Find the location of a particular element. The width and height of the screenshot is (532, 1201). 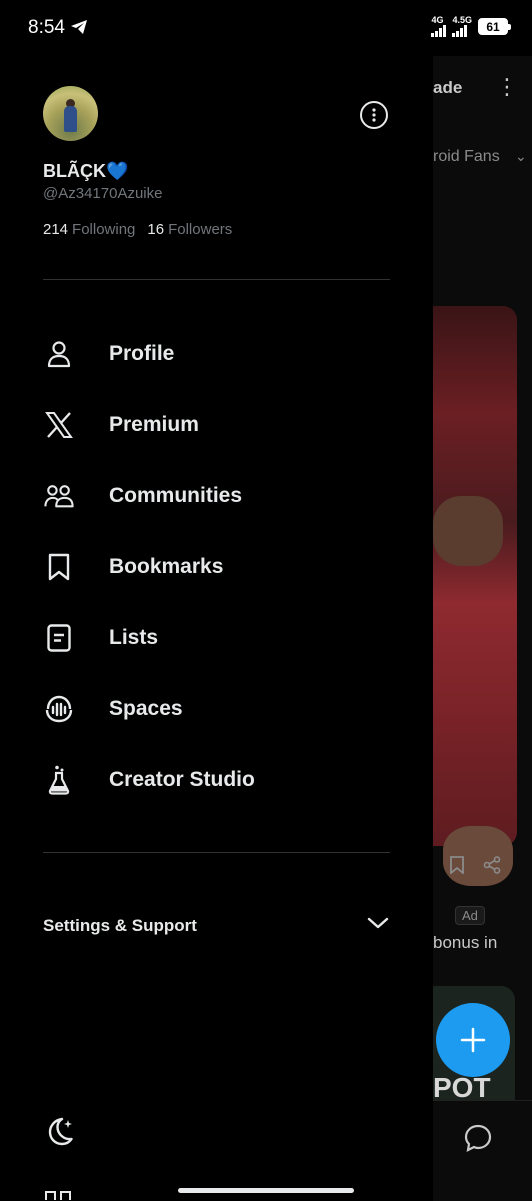

chevron-down-icon is located at coordinates (378, 925).